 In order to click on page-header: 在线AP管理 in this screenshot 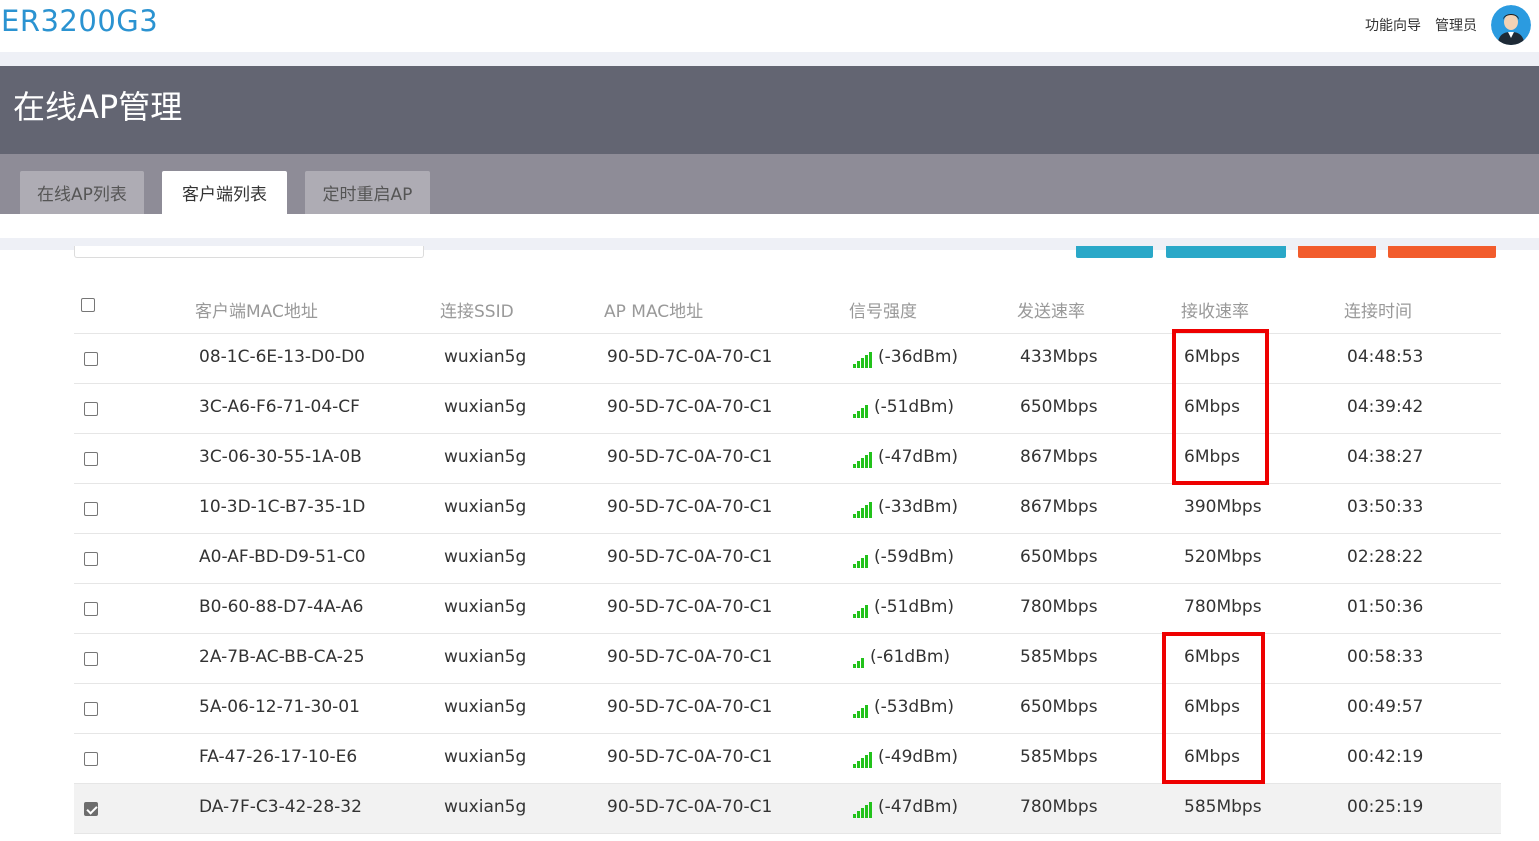, I will do `click(769, 110)`.